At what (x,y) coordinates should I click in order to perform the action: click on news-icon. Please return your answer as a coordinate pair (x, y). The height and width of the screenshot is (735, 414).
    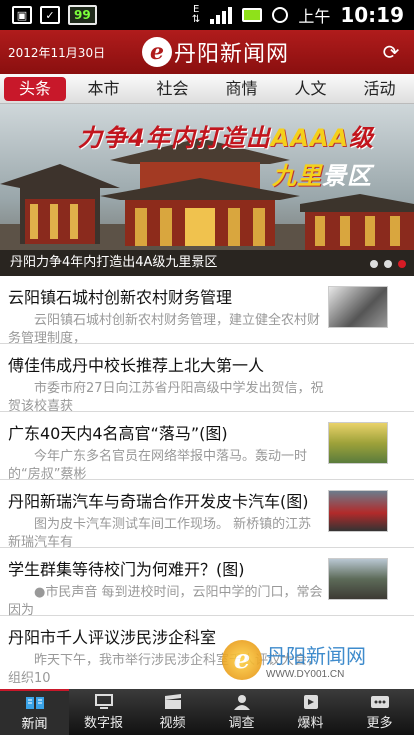
    Looking at the image, I should click on (35, 703).